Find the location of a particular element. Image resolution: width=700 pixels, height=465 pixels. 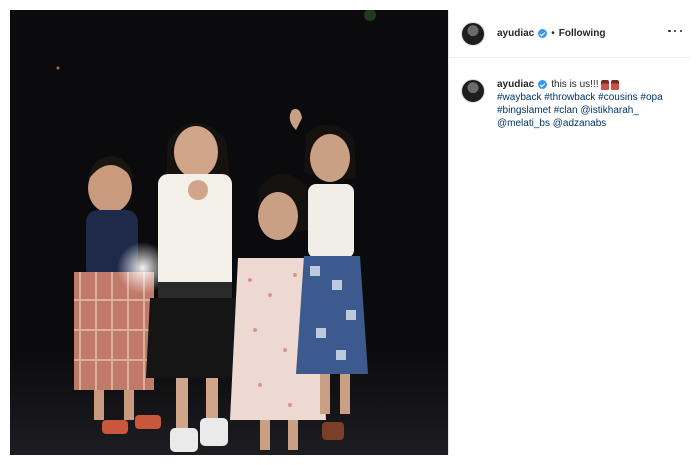

hashtag-link: #bingslamet is located at coordinates (524, 110).